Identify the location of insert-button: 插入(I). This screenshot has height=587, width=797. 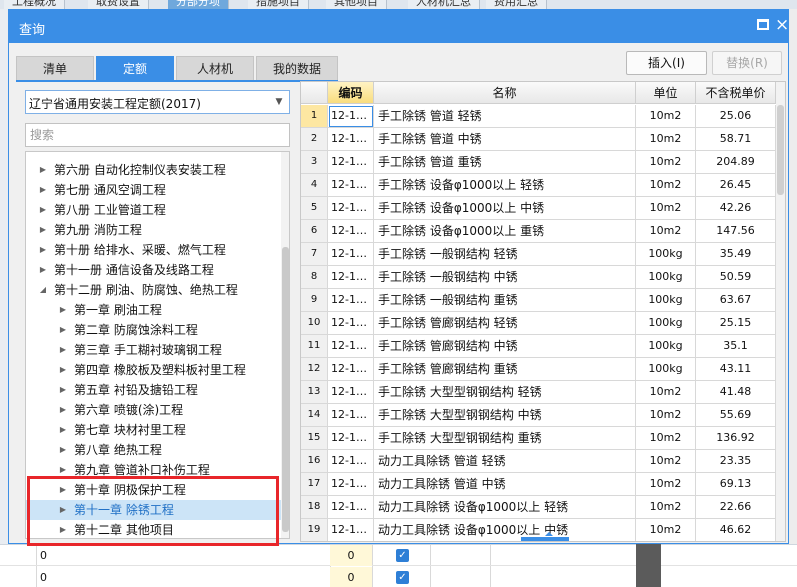
(666, 63).